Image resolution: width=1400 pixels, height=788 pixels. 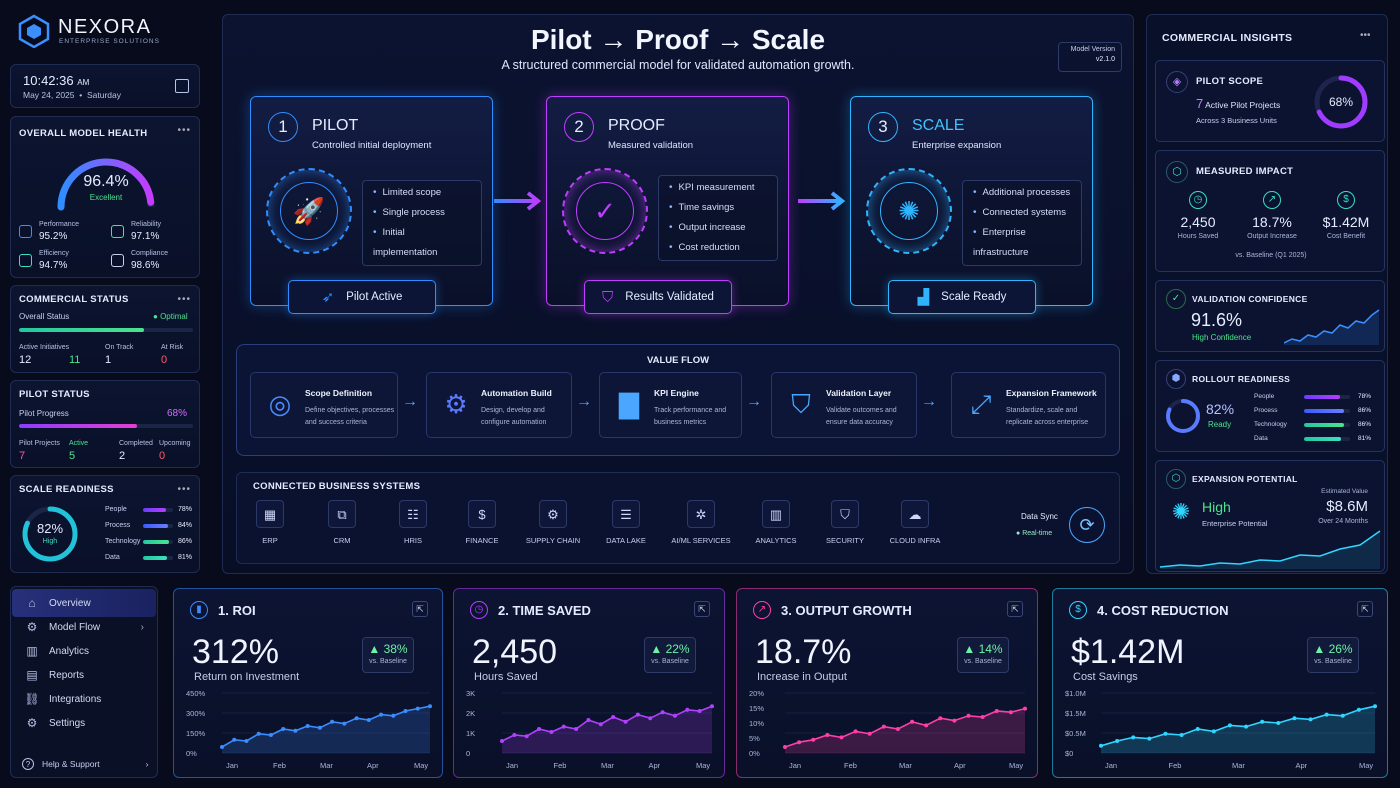 I want to click on sidebar-item-model-flow: ⚙ Model Flow ›, so click(x=84, y=627).